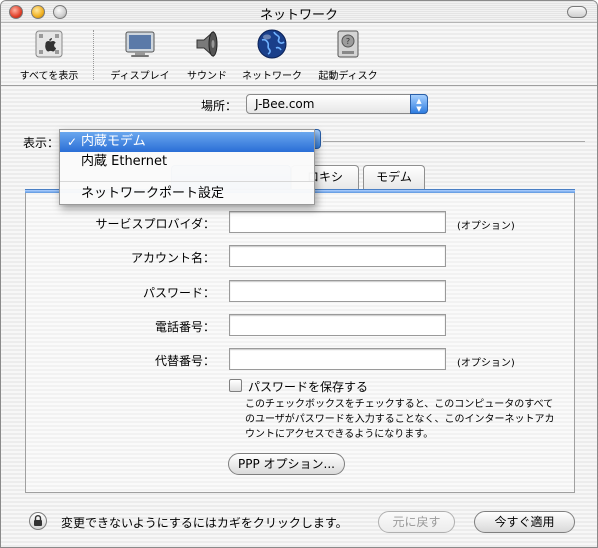 The image size is (598, 548). I want to click on alternate-number-optional: (オプション), so click(486, 363).